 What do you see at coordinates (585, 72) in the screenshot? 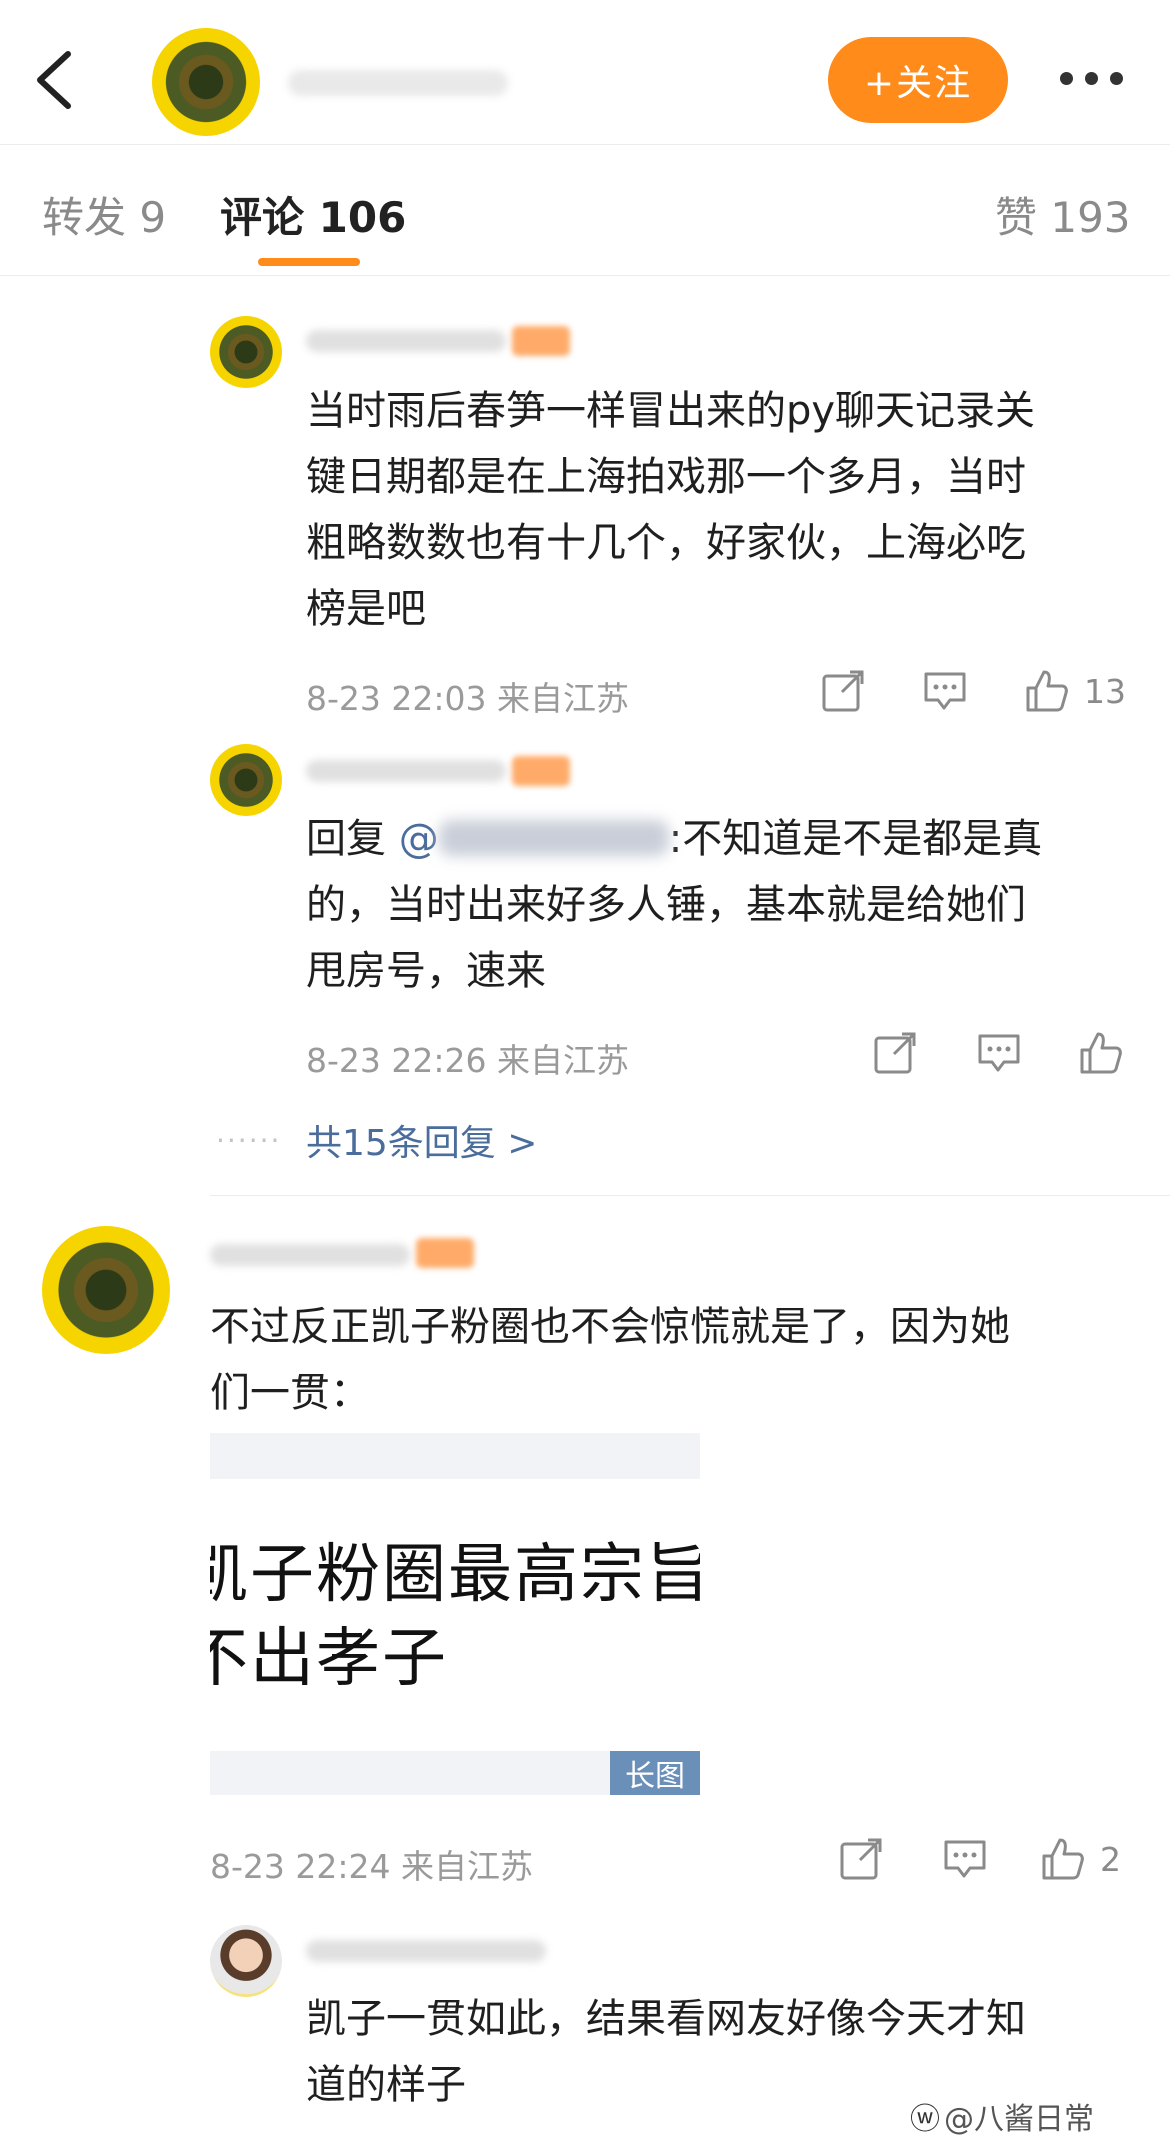
I see `top-bar: +关注` at bounding box center [585, 72].